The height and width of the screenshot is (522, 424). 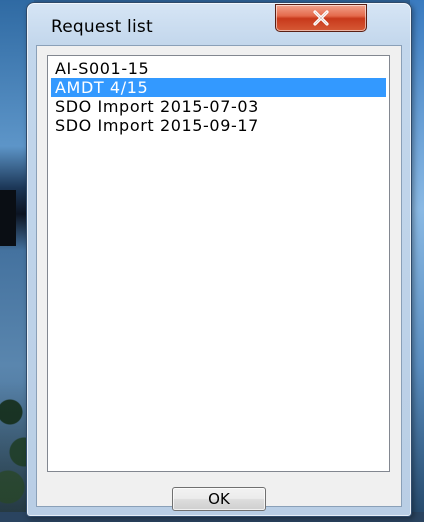 I want to click on list-item-selected: AMDT 4/15, so click(x=218, y=87).